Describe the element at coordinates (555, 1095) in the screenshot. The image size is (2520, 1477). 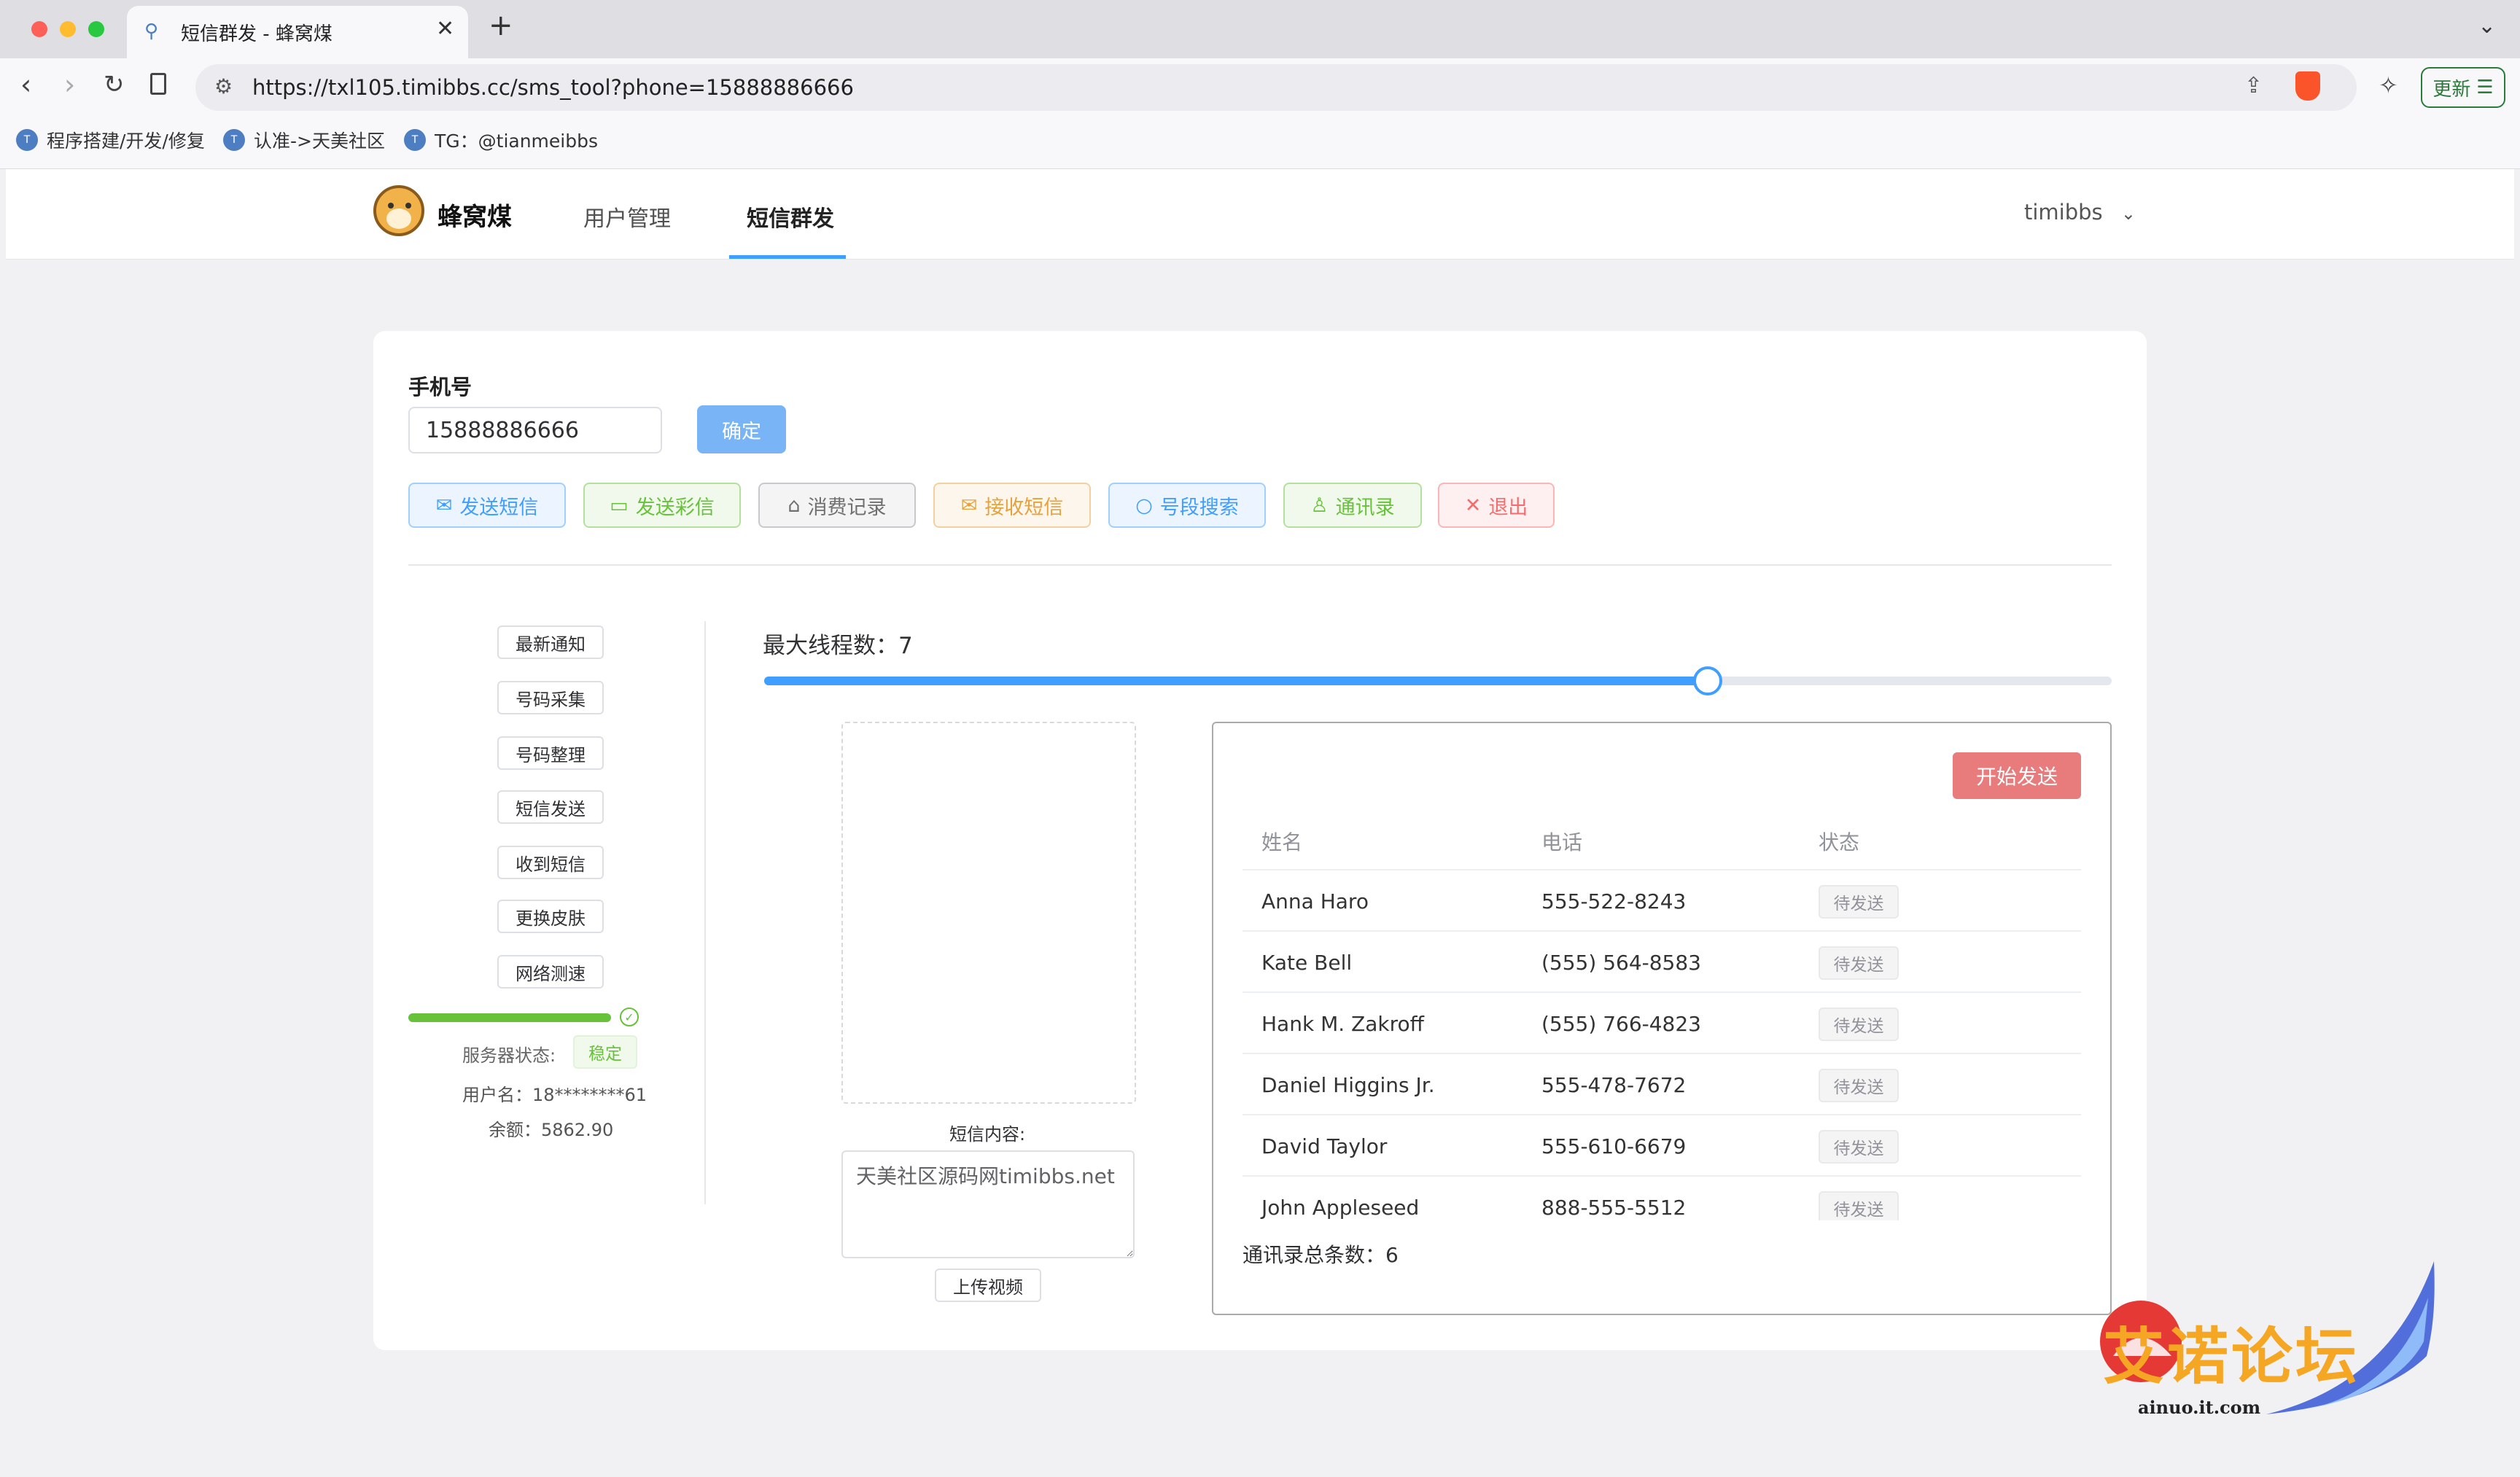
I see `username-text: 用户名：18********61` at that location.